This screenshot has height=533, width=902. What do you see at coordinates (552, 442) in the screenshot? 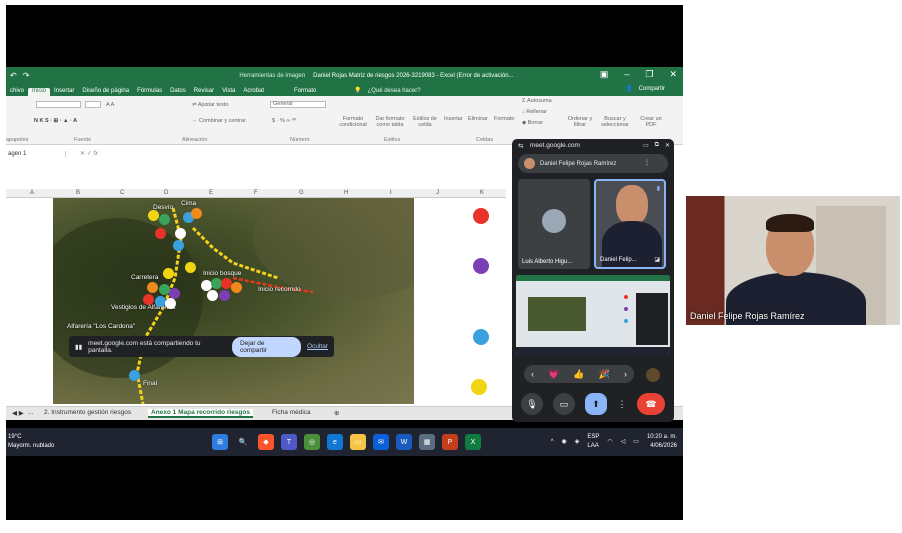
I see `tray-chevron-icon: ^` at bounding box center [552, 442].